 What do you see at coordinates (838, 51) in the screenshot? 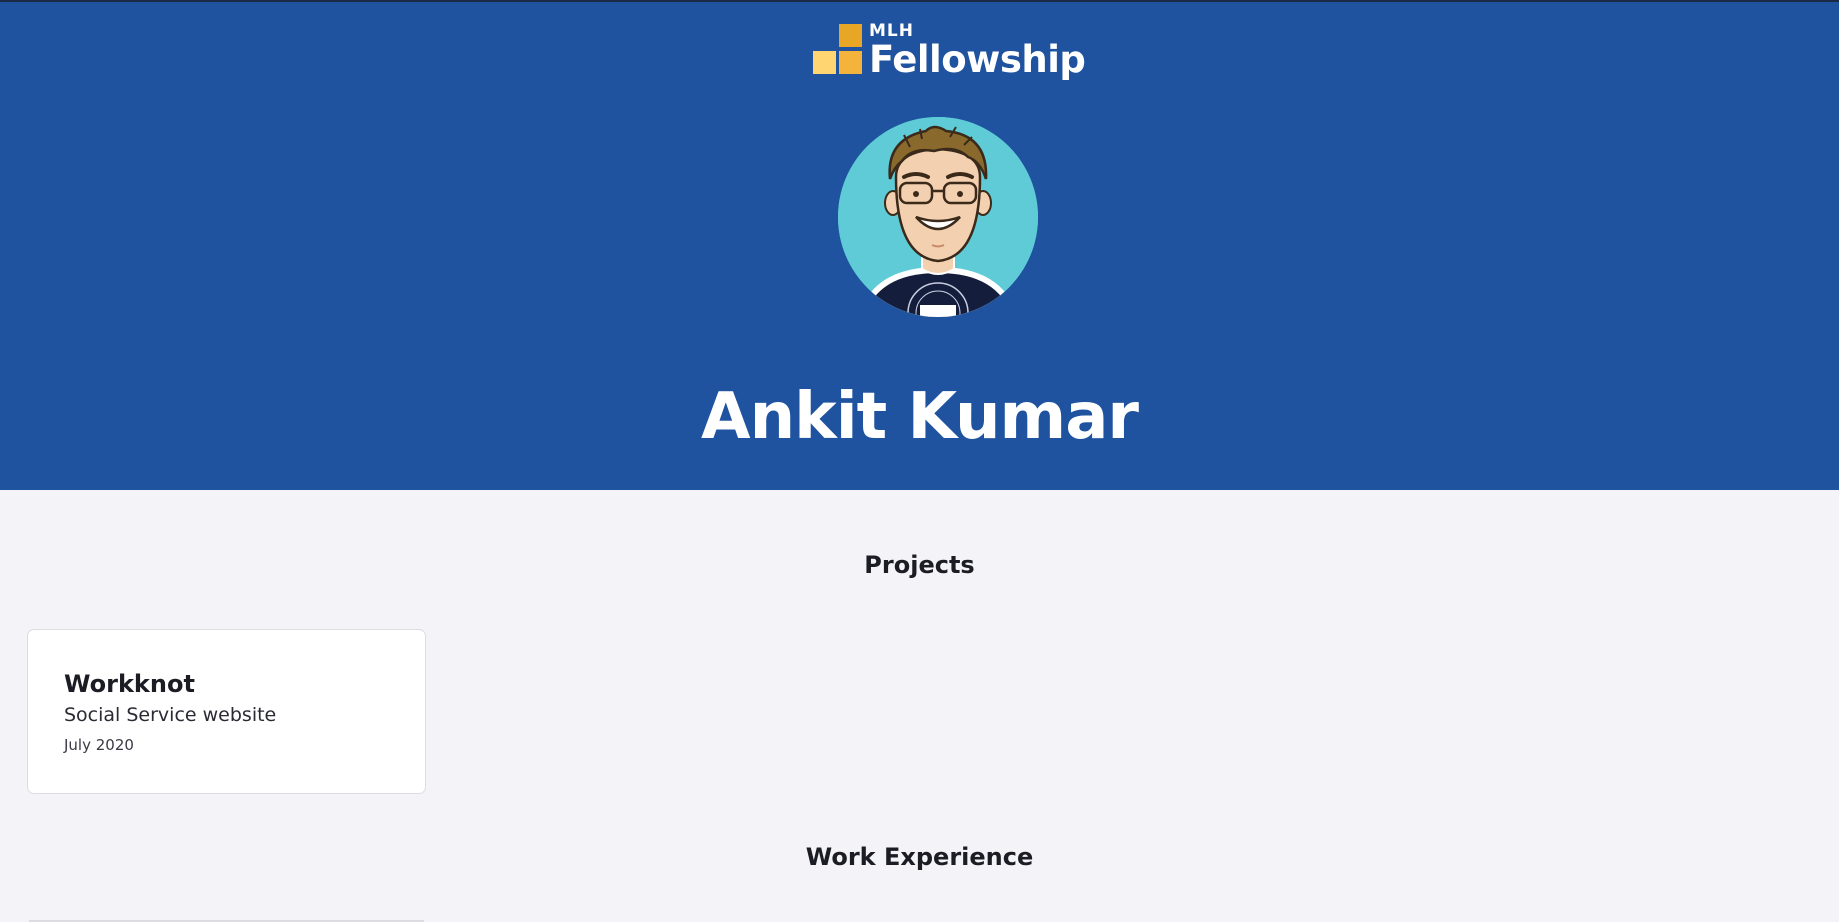
I see `logo-squares-icon` at bounding box center [838, 51].